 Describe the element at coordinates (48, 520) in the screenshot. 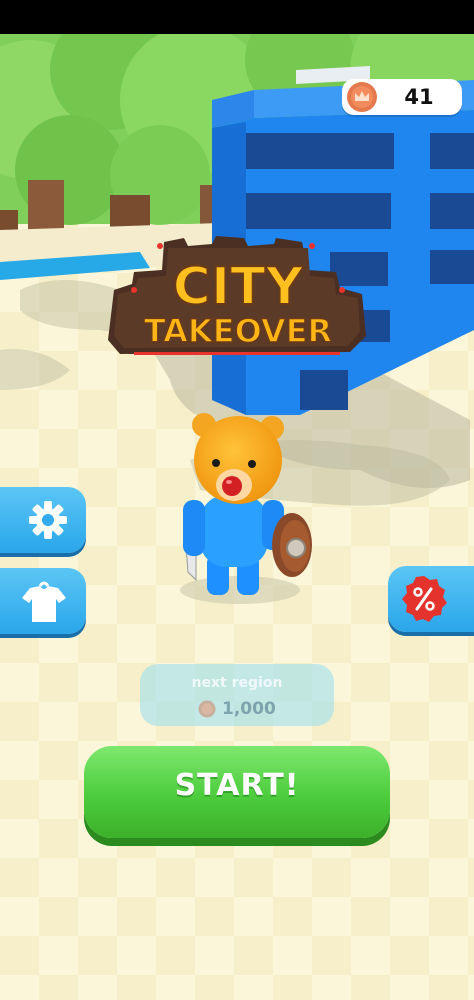

I see `gear-icon` at that location.